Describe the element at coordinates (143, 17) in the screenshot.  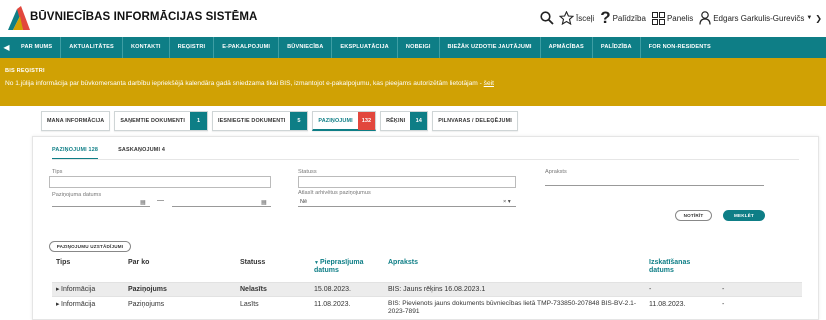
I see `site-title: BŪVNIECĪBAS INFORMĀCIJAS SISTĒMA` at that location.